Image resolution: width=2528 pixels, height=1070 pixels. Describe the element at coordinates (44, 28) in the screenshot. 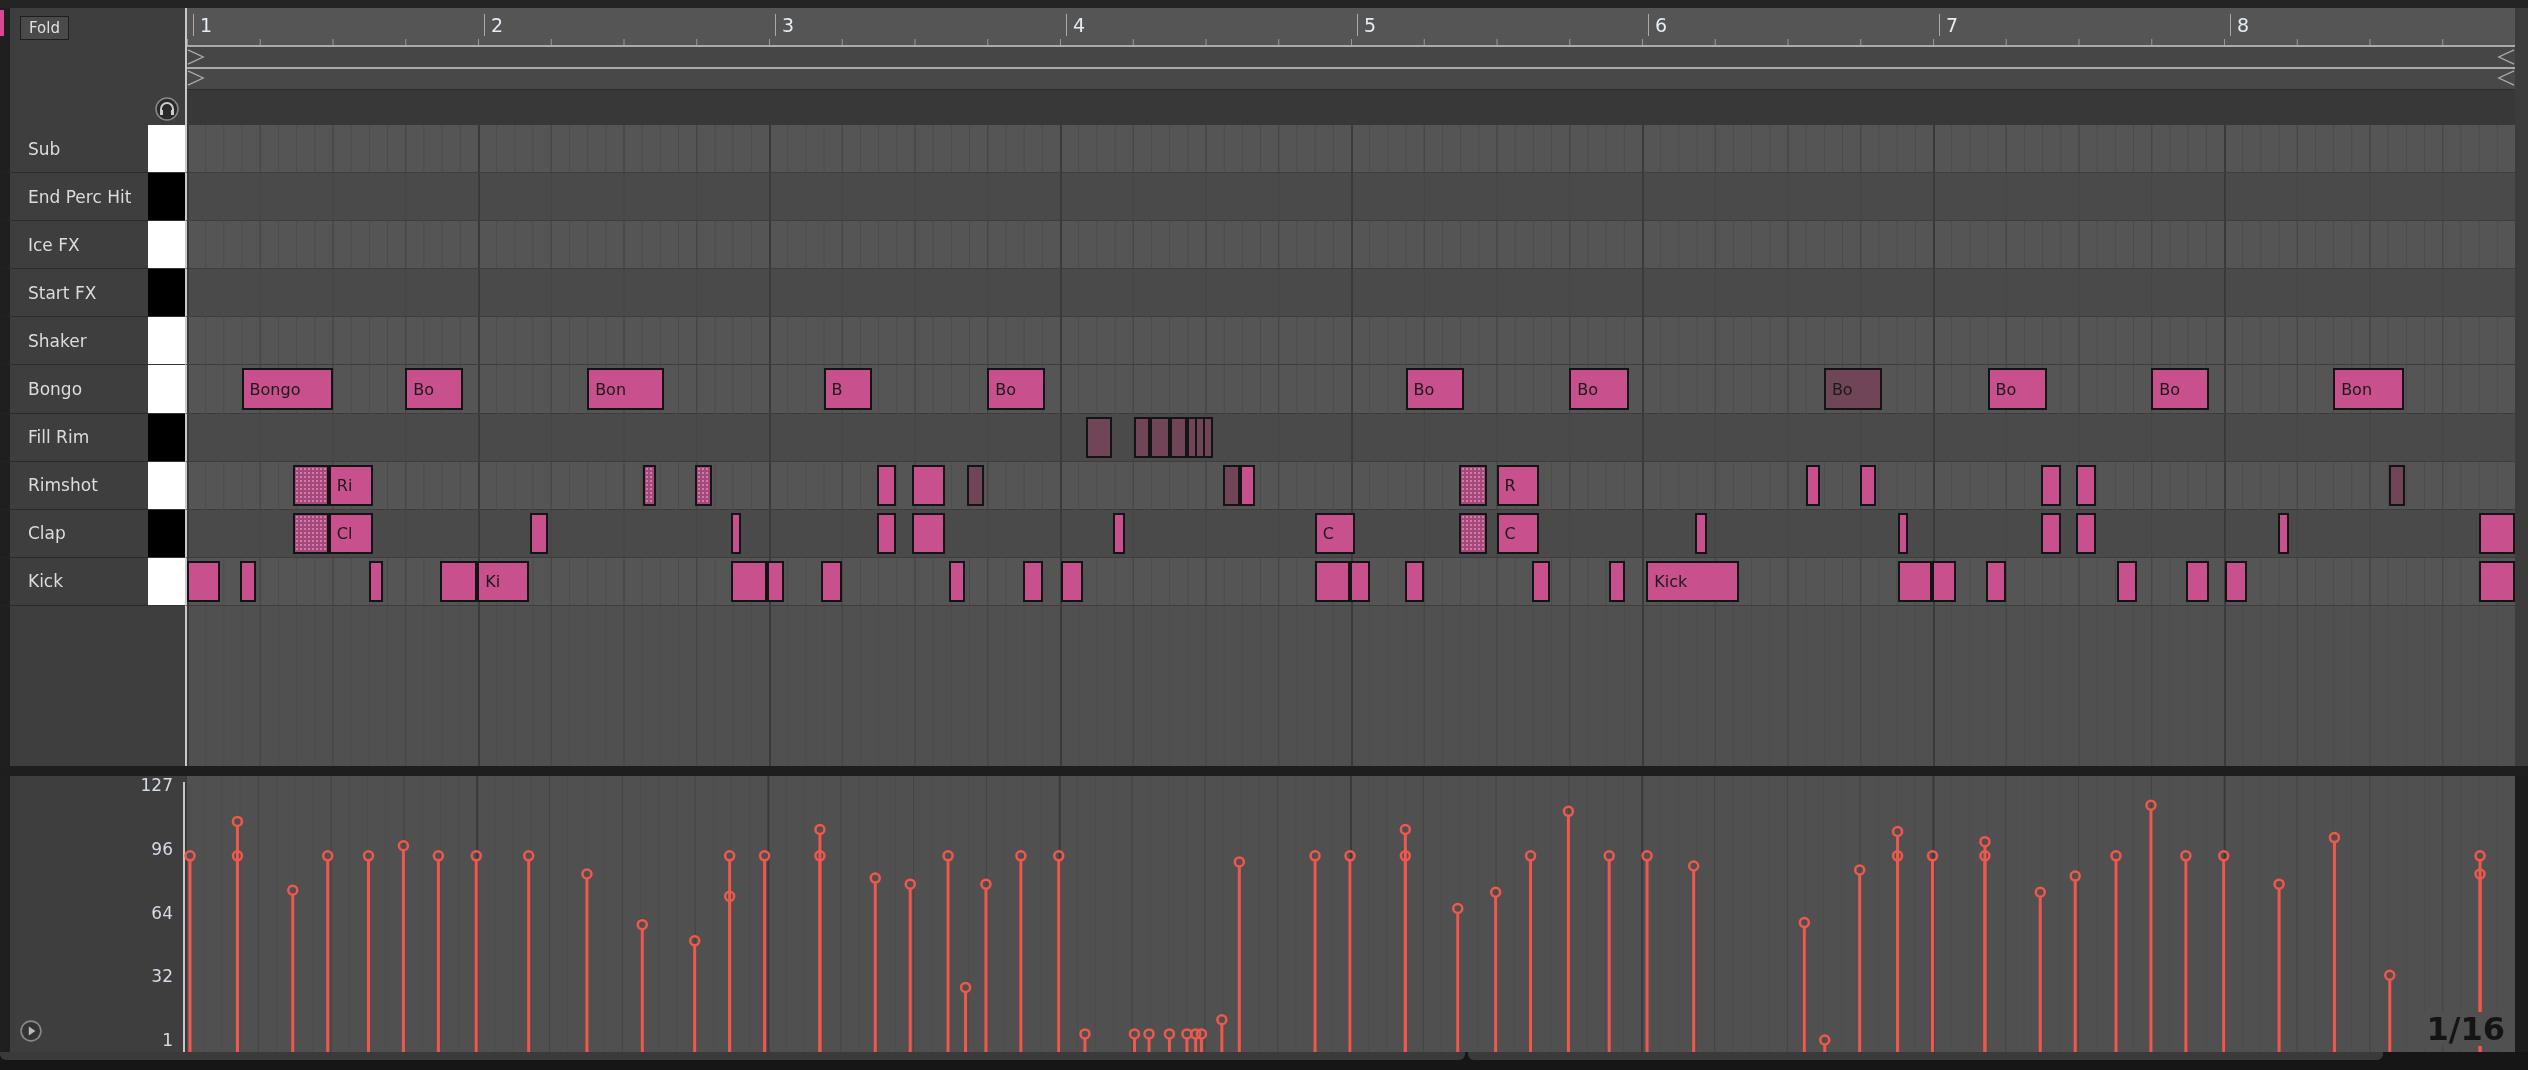

I see `fold-button: Fold` at that location.